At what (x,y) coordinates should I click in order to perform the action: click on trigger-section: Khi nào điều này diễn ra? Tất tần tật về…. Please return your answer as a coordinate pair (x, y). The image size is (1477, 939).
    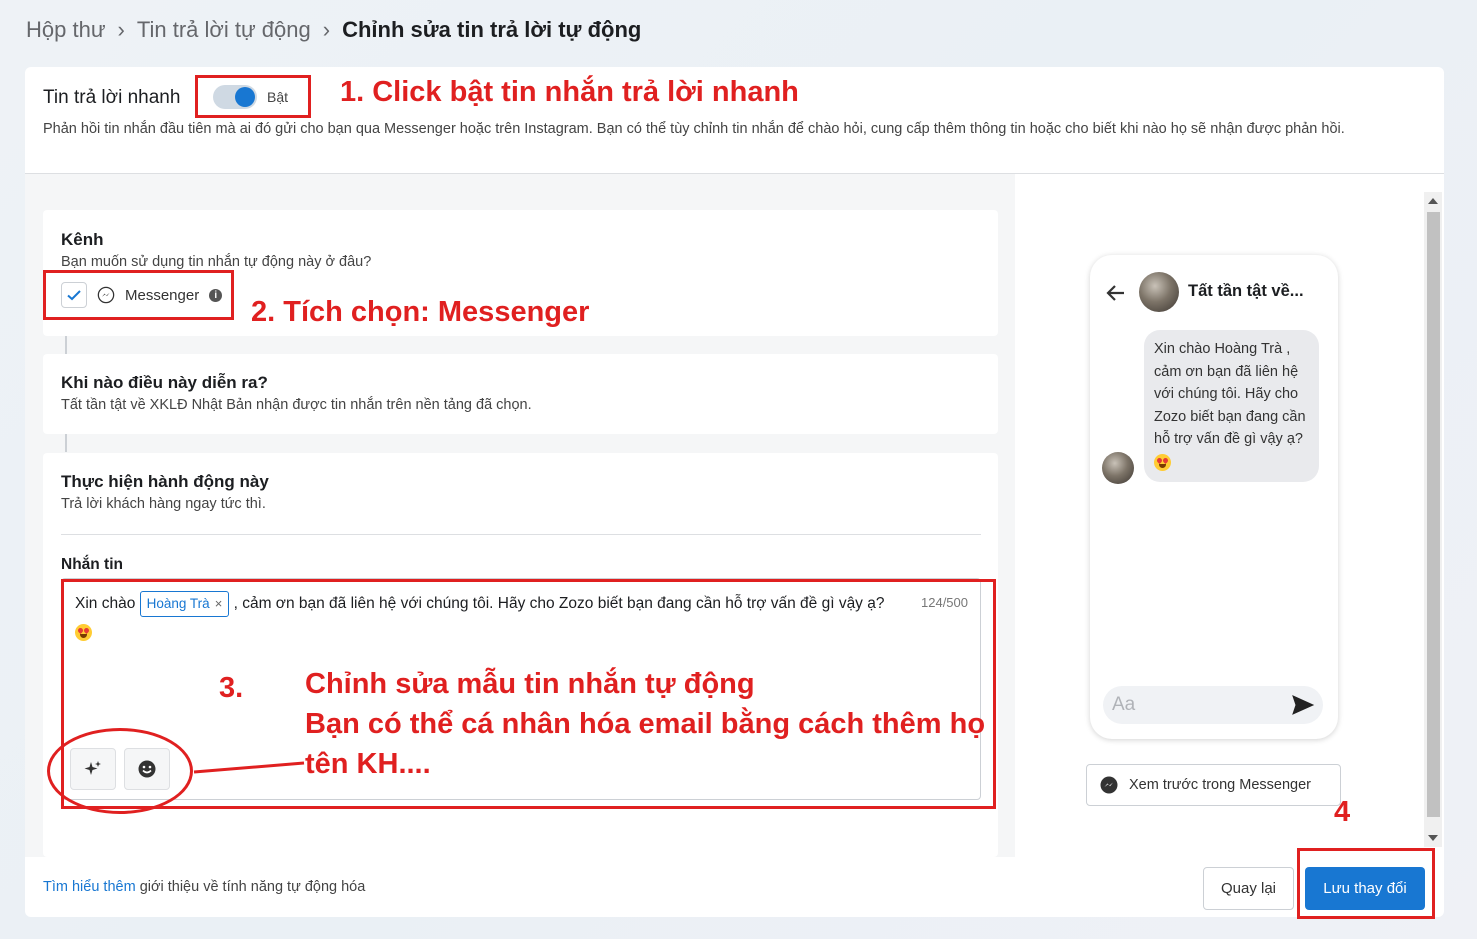
    Looking at the image, I should click on (520, 394).